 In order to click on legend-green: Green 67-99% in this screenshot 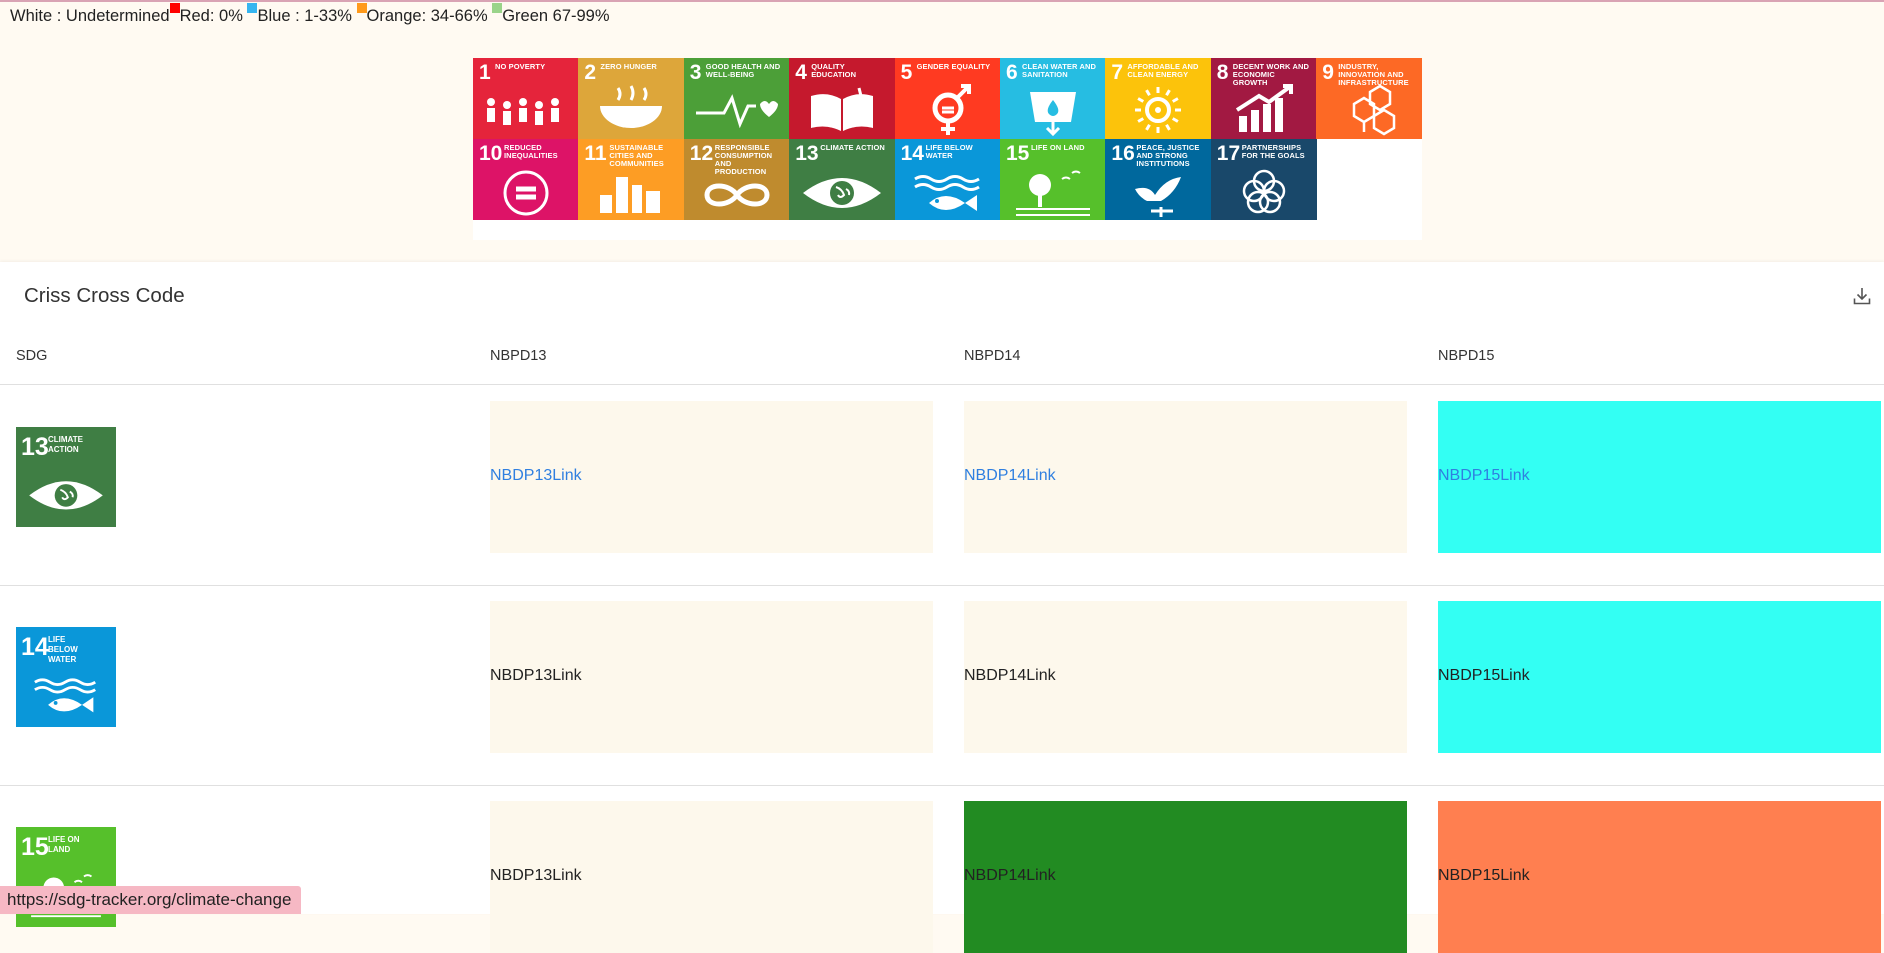, I will do `click(556, 16)`.